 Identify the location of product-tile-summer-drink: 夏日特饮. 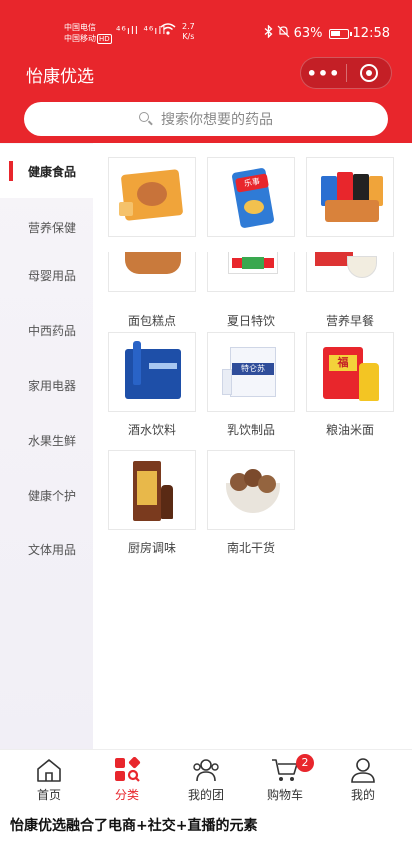
(251, 290).